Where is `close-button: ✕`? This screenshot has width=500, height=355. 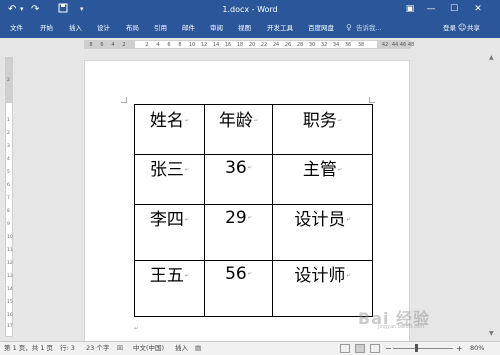 close-button: ✕ is located at coordinates (478, 9).